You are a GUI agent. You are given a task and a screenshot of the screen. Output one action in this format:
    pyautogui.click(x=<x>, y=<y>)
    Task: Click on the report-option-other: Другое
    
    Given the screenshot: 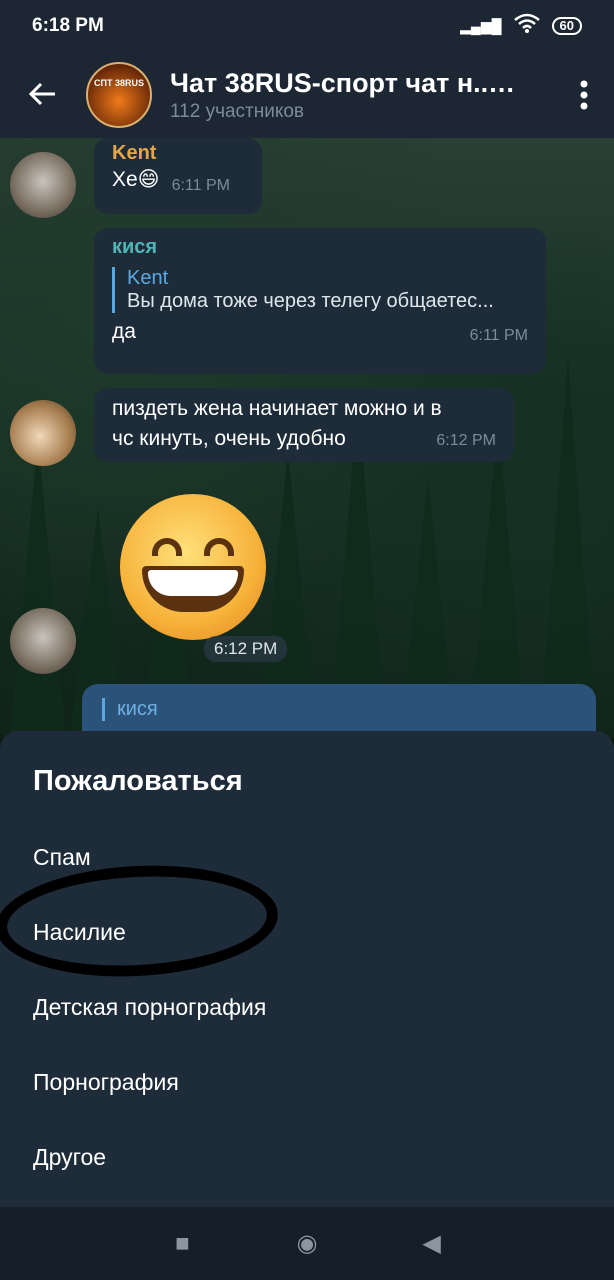 What is the action you would take?
    pyautogui.click(x=307, y=1157)
    